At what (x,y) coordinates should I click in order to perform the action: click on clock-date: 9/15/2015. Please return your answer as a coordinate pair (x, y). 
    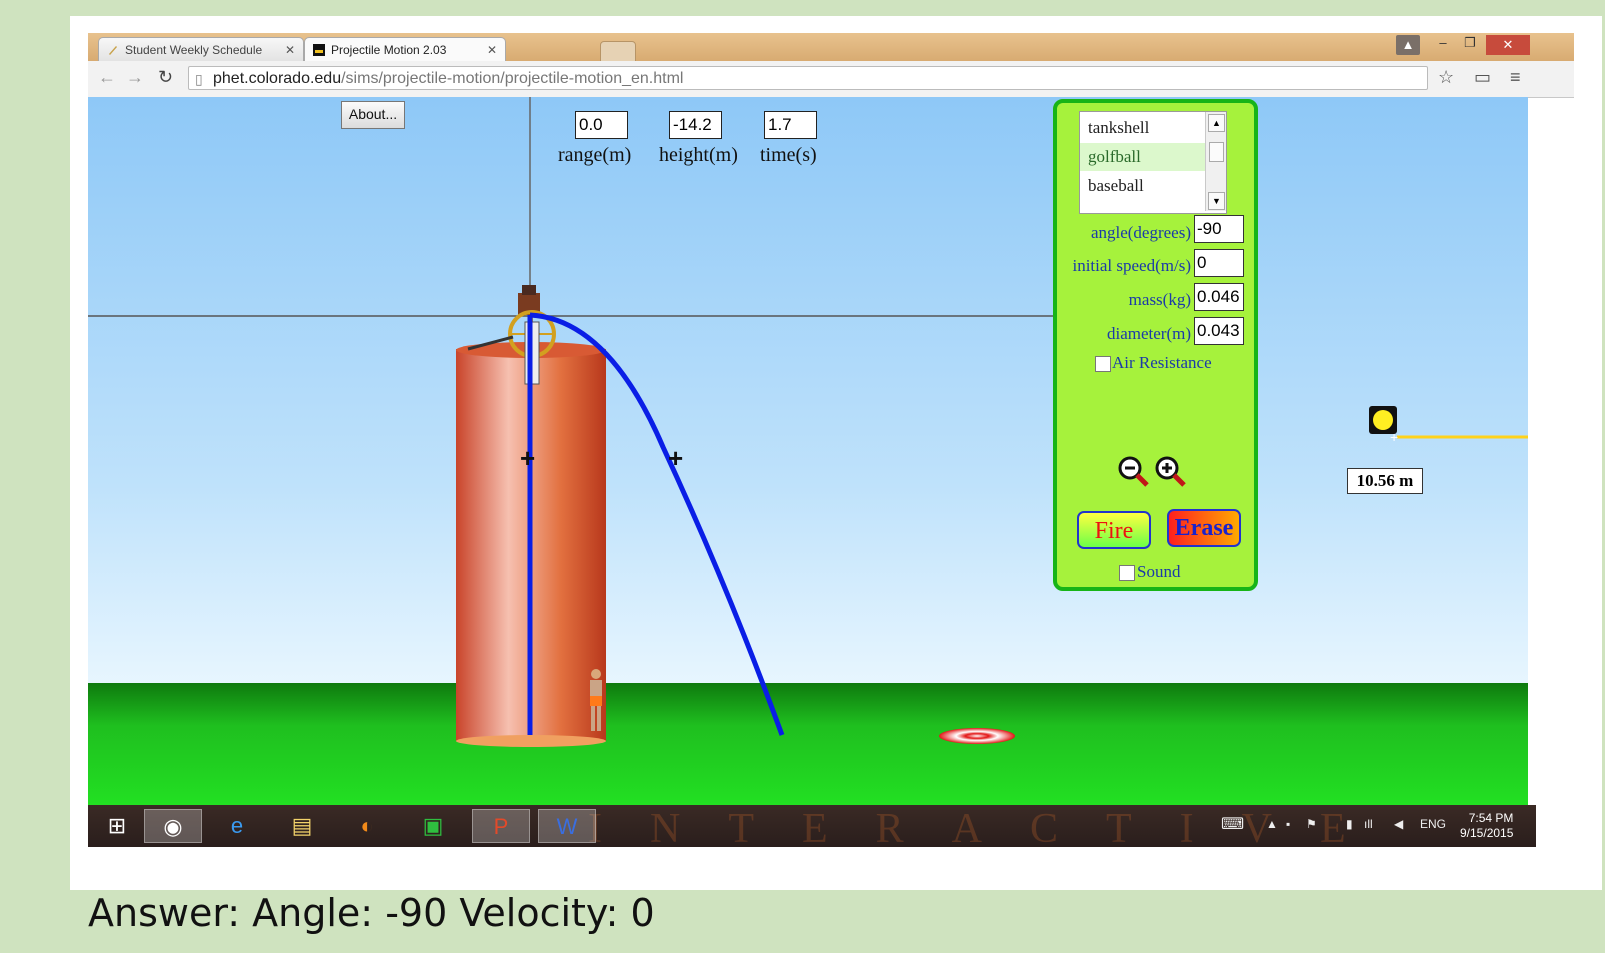
    Looking at the image, I should click on (1487, 833).